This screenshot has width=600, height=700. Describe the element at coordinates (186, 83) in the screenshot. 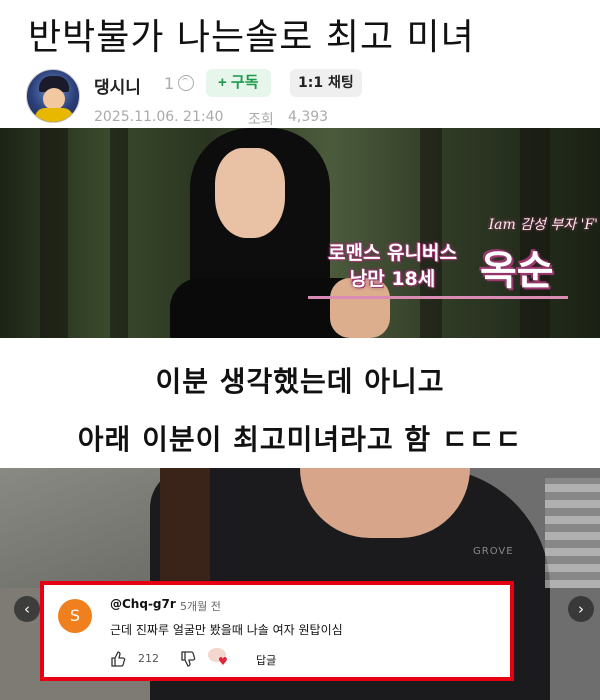

I see `level-badge-icon` at that location.